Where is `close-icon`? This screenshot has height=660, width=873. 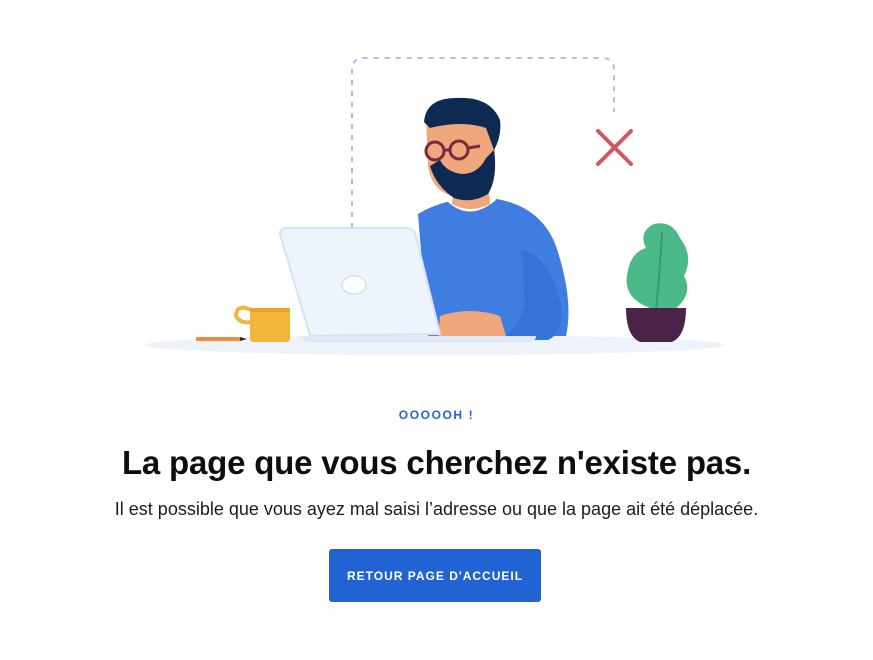
close-icon is located at coordinates (614, 147).